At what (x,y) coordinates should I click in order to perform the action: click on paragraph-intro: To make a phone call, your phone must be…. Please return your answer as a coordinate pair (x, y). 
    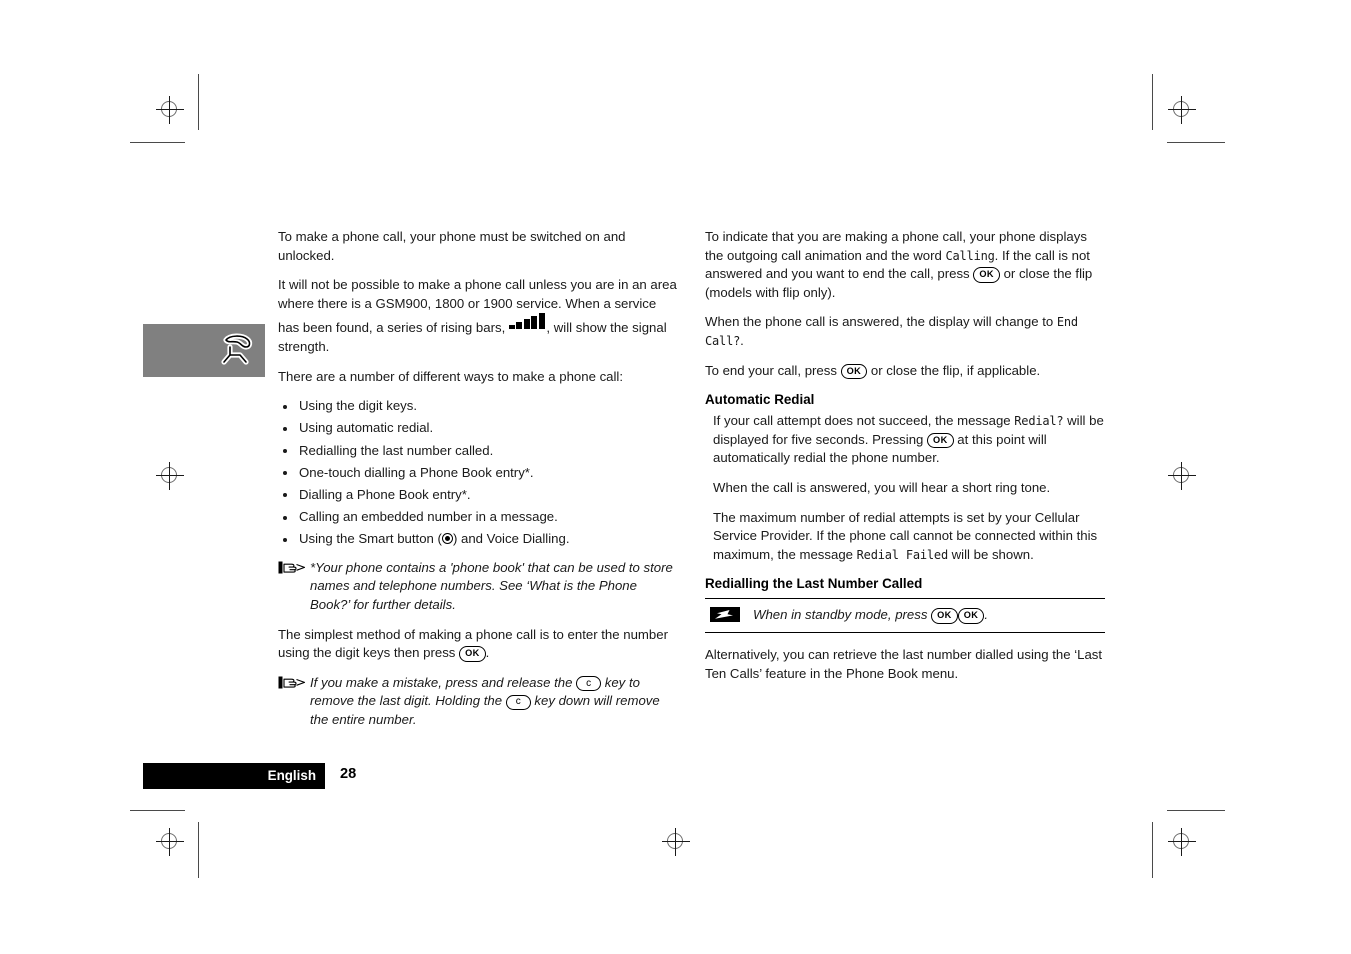
    Looking at the image, I should click on (452, 246).